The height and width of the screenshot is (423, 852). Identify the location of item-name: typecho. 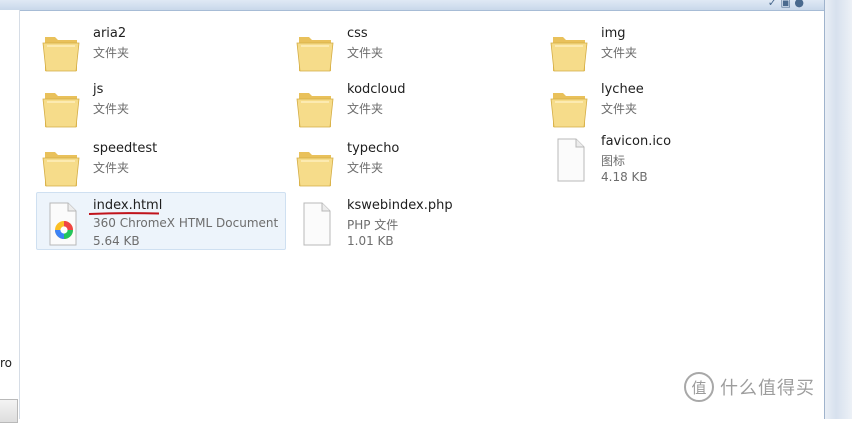
(373, 148).